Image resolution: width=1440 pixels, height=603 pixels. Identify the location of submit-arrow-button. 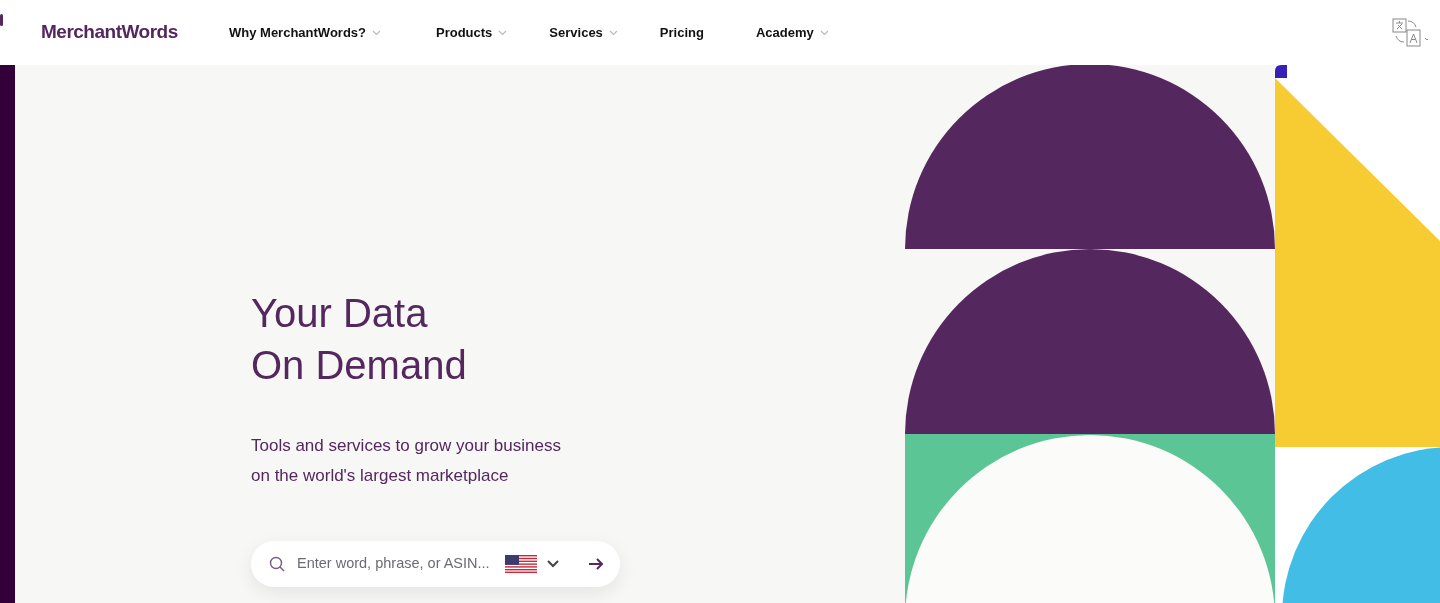
(596, 564).